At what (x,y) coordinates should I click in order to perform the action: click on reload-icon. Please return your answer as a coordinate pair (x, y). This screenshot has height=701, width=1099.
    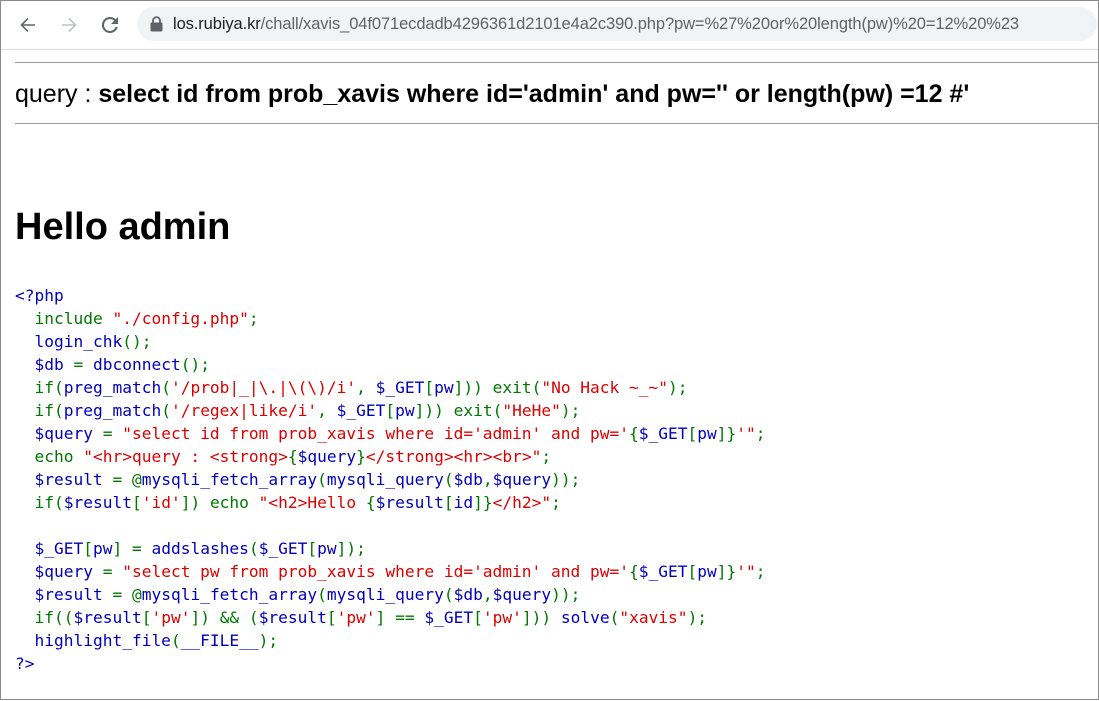
    Looking at the image, I should click on (110, 25).